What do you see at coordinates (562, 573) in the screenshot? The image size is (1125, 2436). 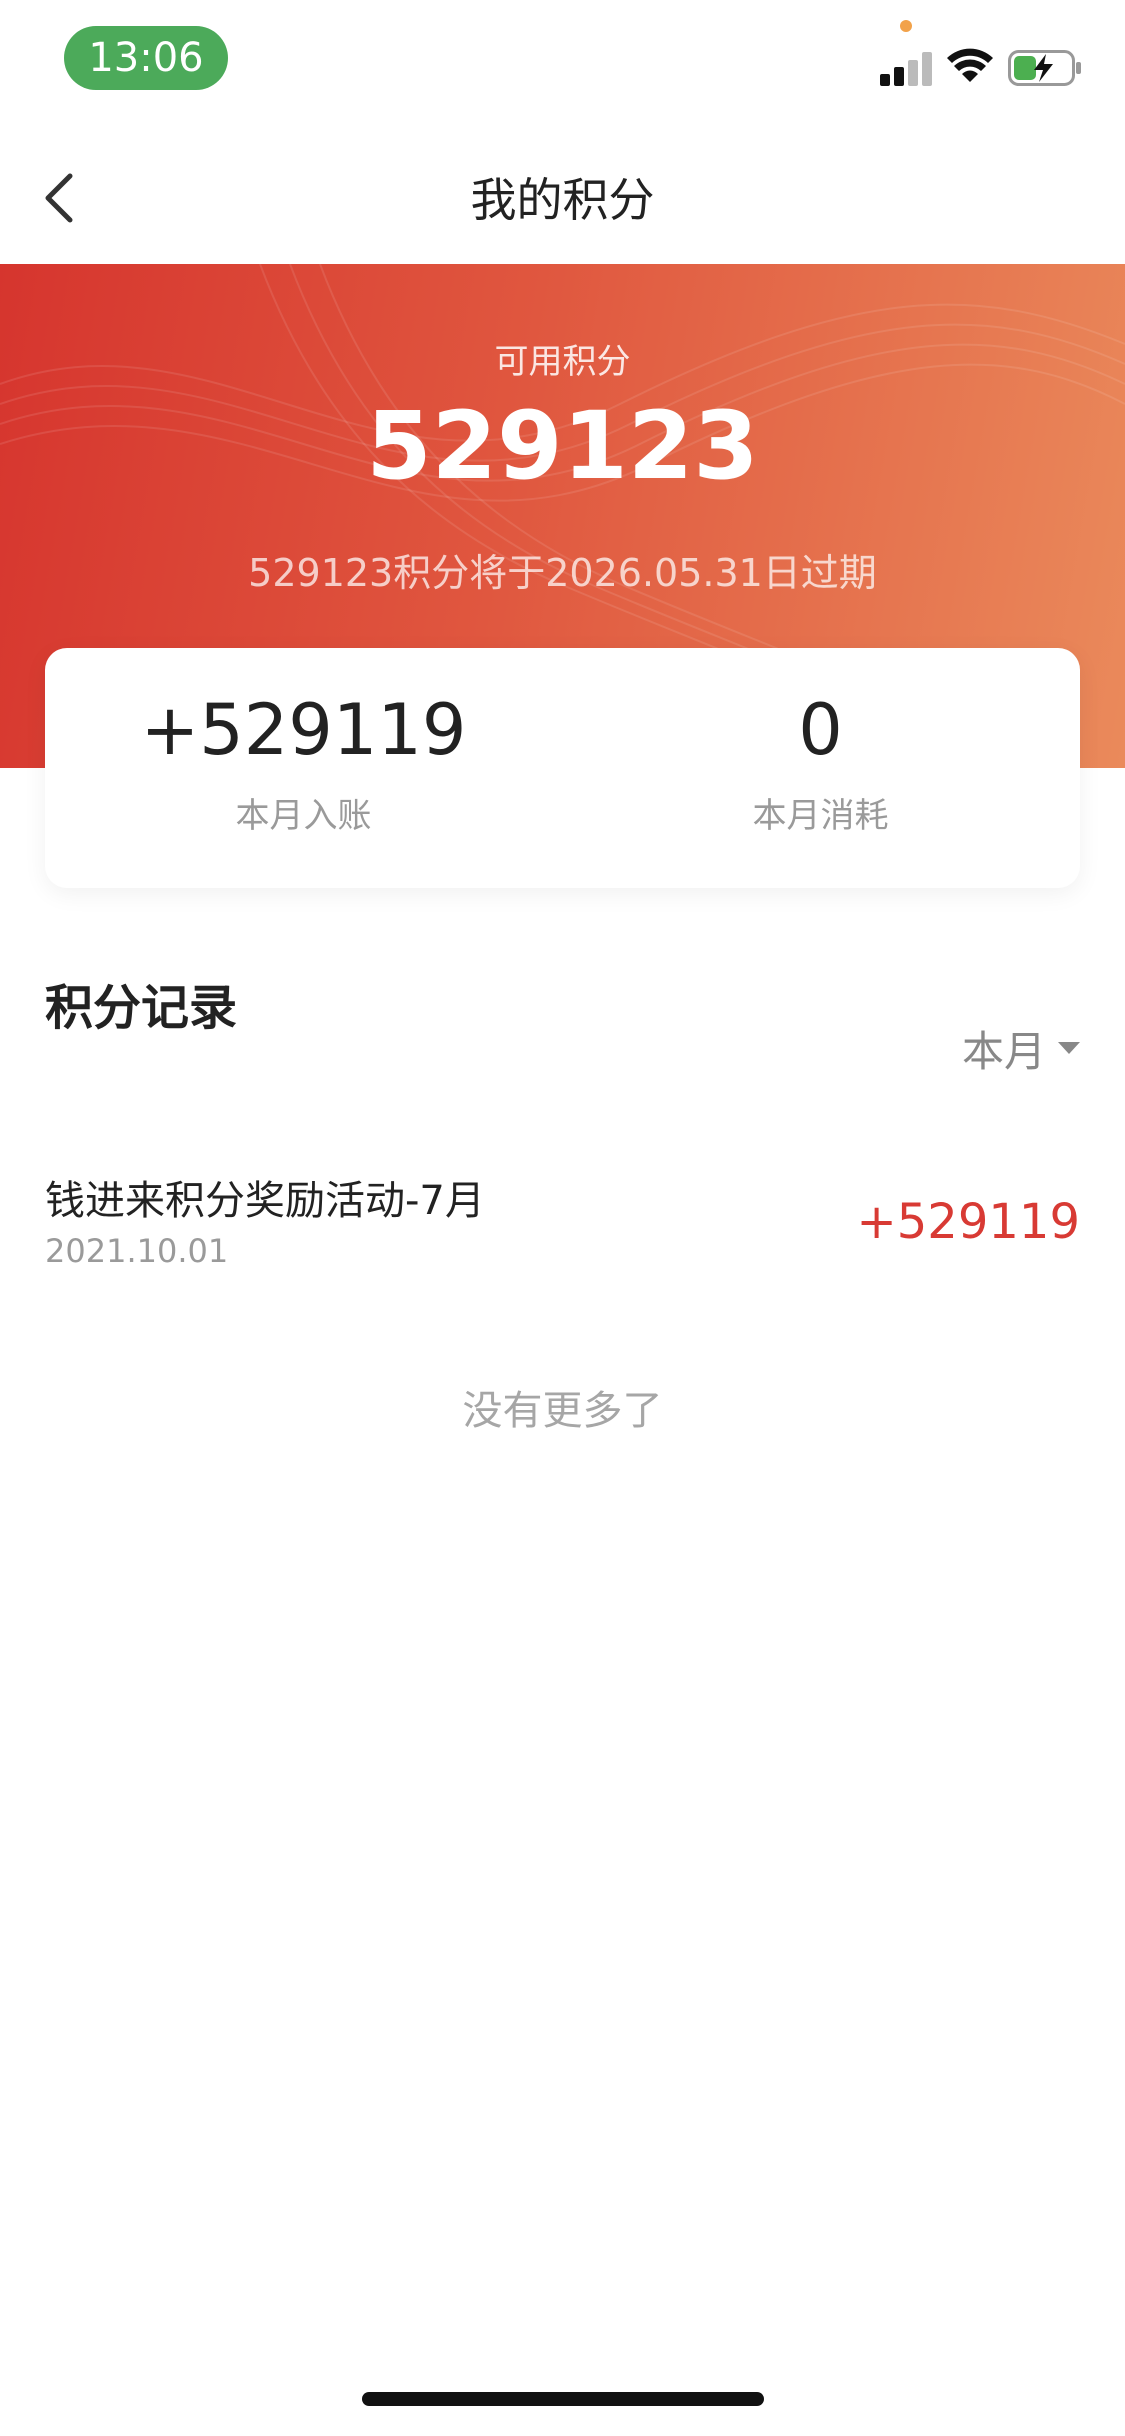 I see `expiry-note: 529123积分将于2026.05.31日过期` at bounding box center [562, 573].